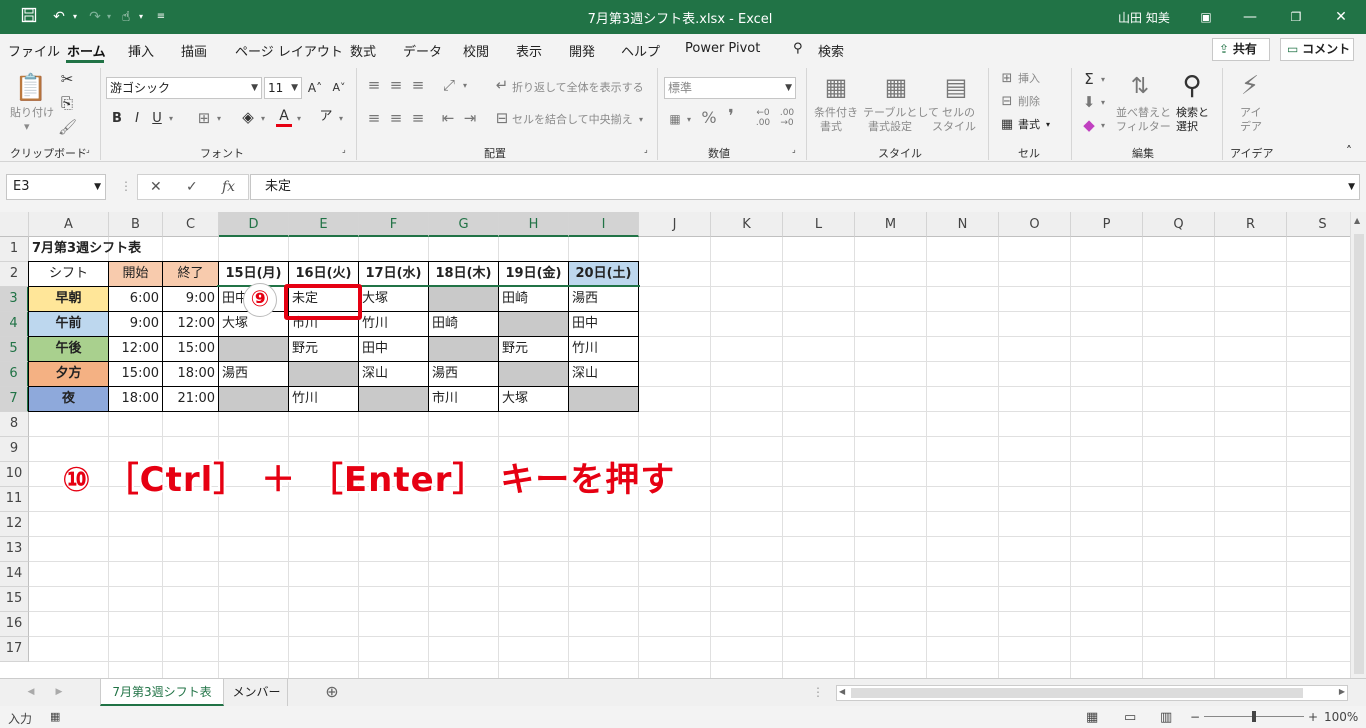 This screenshot has height=728, width=1366. What do you see at coordinates (1251, 224) in the screenshot?
I see `column-header-r: R` at bounding box center [1251, 224].